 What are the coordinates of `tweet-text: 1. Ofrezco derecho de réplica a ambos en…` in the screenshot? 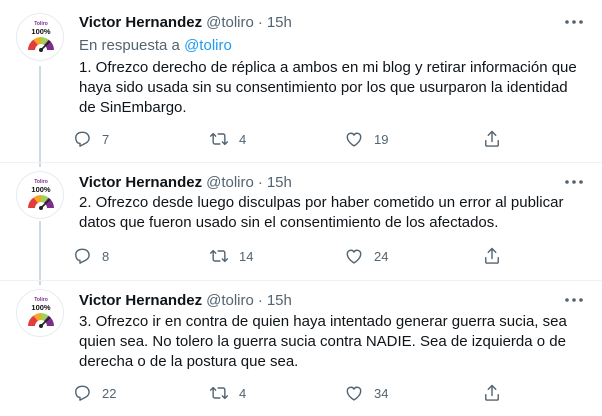 It's located at (328, 87).